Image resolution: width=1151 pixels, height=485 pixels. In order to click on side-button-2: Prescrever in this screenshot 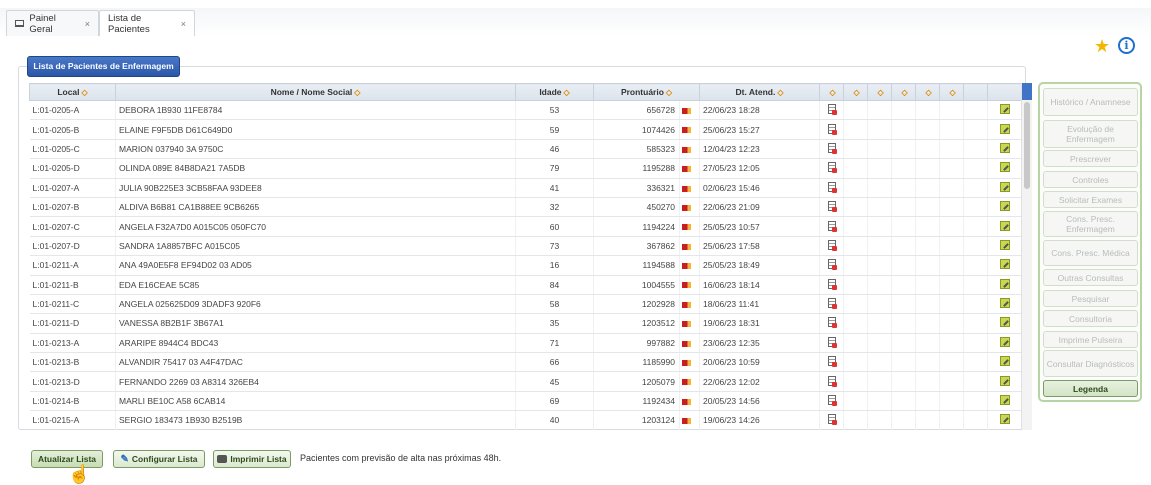, I will do `click(1090, 158)`.